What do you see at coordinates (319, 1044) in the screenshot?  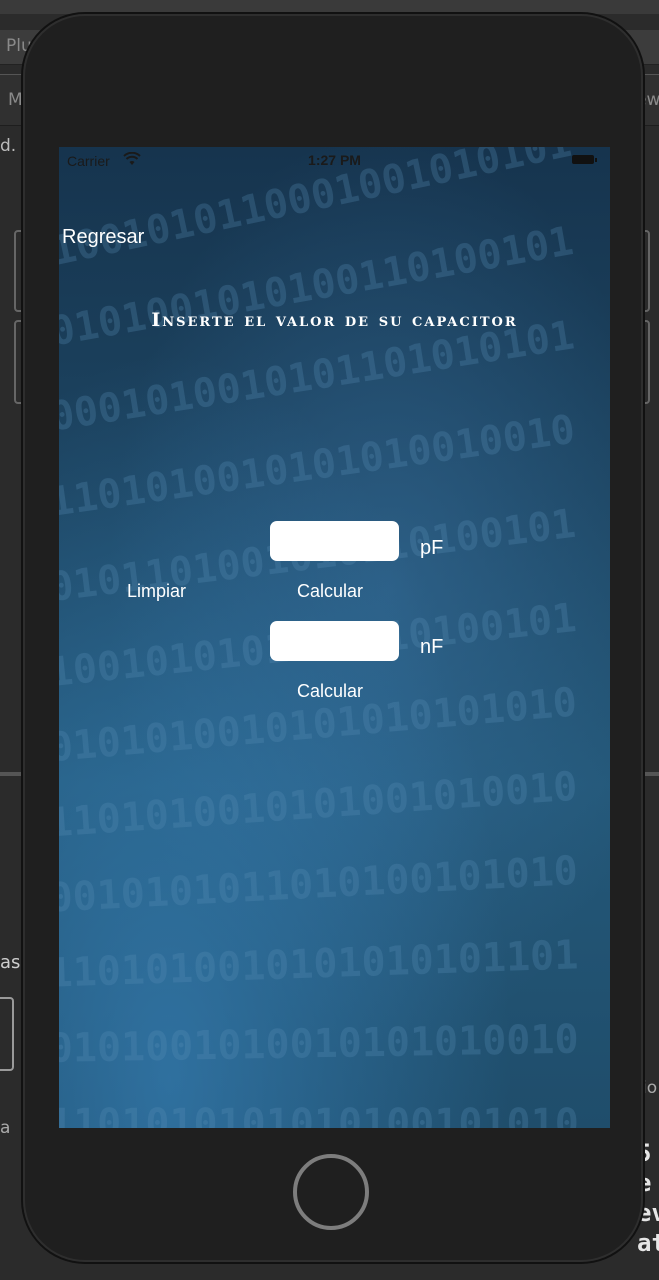 I see `svg-text: 0101001010010101010010` at bounding box center [319, 1044].